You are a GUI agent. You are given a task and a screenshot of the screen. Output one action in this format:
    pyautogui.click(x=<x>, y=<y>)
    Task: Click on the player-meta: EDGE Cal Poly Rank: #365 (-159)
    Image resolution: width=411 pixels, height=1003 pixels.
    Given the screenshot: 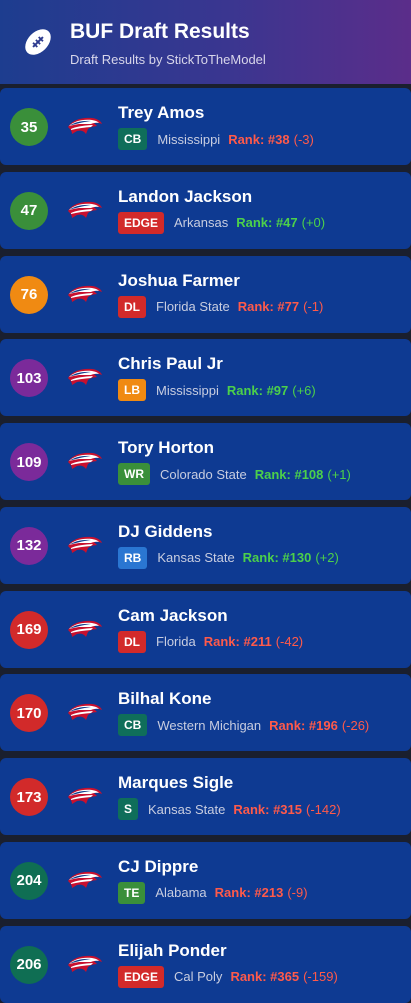 What is the action you would take?
    pyautogui.click(x=228, y=976)
    